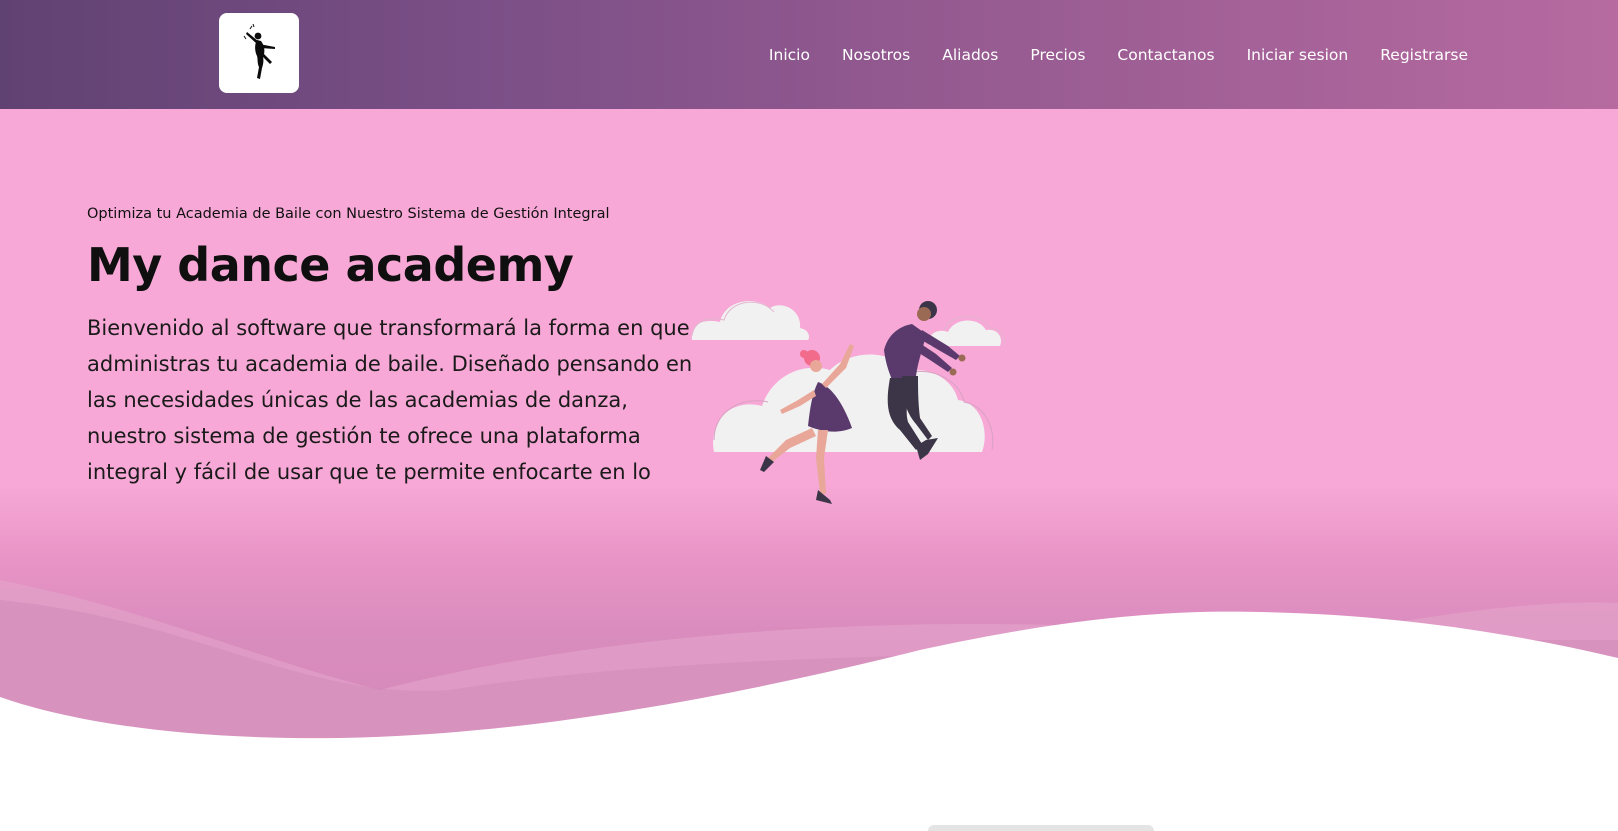  What do you see at coordinates (853, 403) in the screenshot?
I see `cloud-main` at bounding box center [853, 403].